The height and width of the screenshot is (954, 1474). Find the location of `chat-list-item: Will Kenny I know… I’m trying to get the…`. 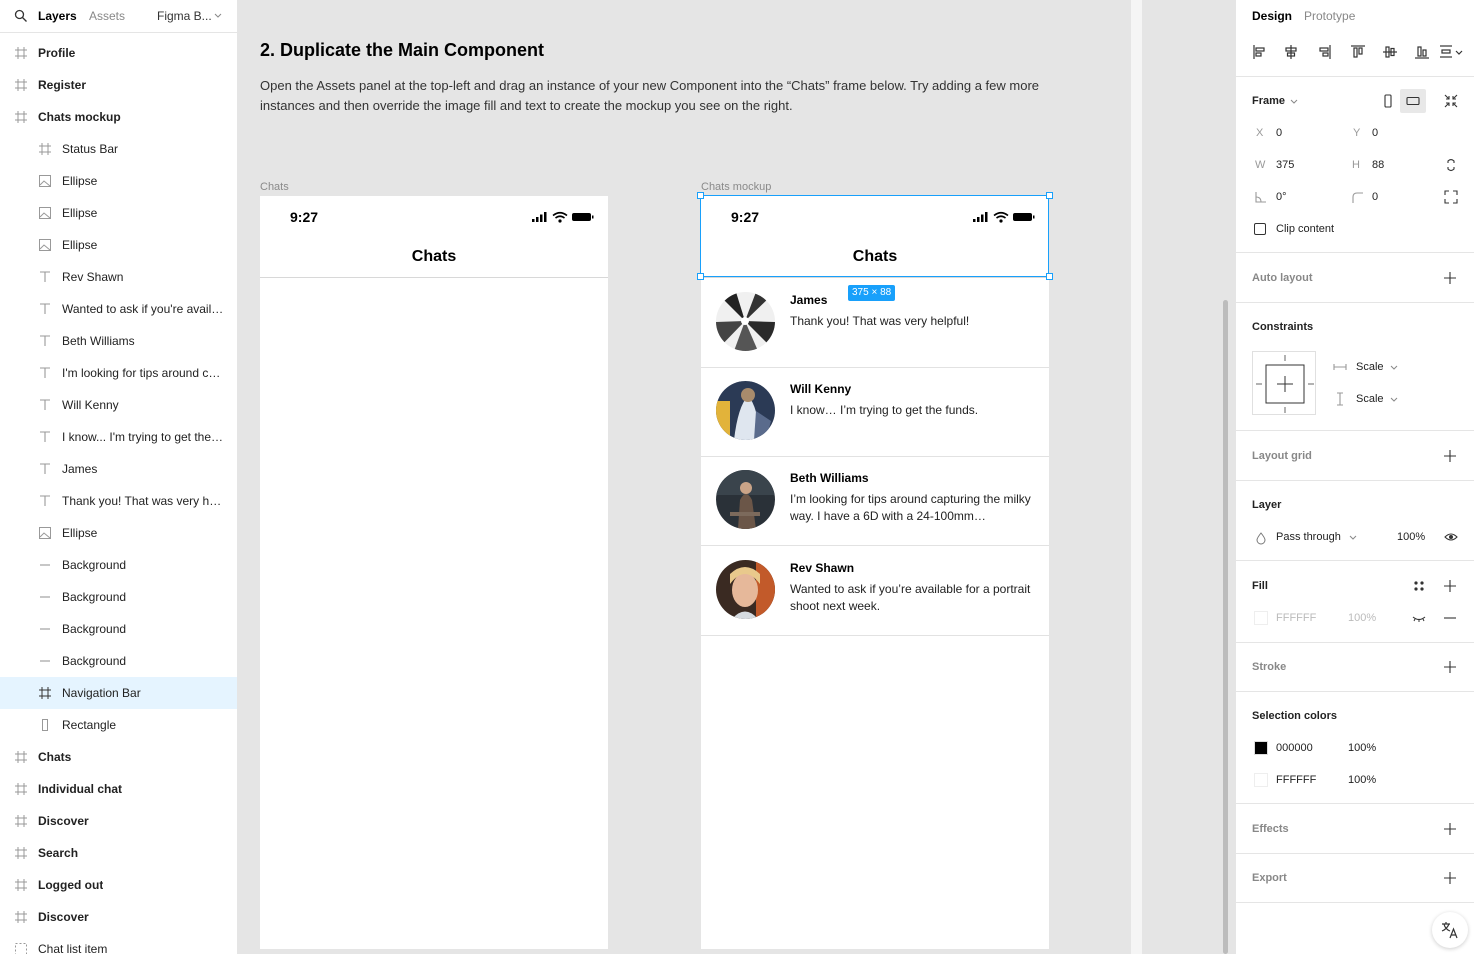

chat-list-item: Will Kenny I know… I’m trying to get the… is located at coordinates (875, 412).